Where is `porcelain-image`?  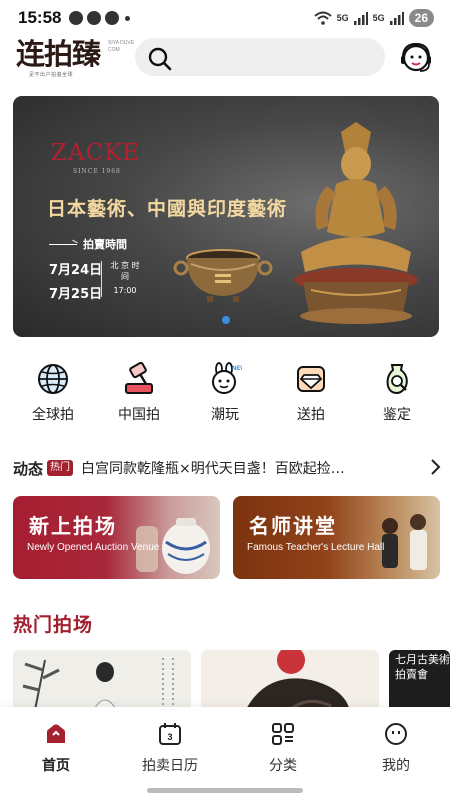
porcelain-image is located at coordinates (173, 546).